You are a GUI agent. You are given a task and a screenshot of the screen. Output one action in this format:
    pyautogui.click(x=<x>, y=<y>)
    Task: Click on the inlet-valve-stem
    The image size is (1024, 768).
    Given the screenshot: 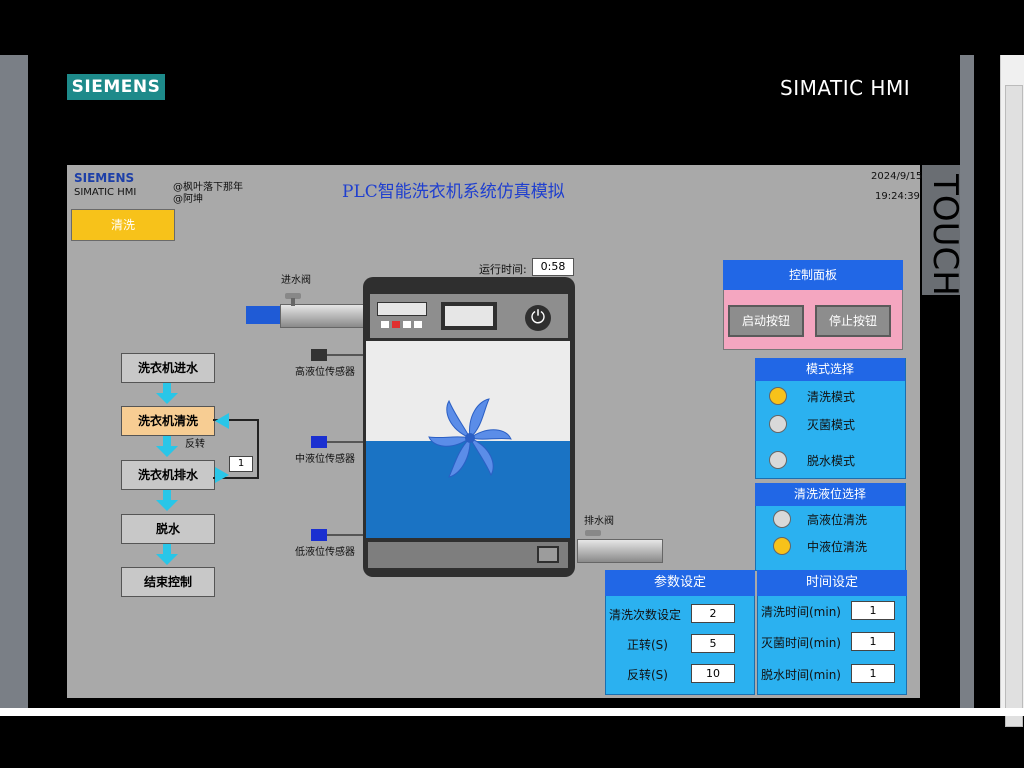 What is the action you would take?
    pyautogui.click(x=293, y=302)
    